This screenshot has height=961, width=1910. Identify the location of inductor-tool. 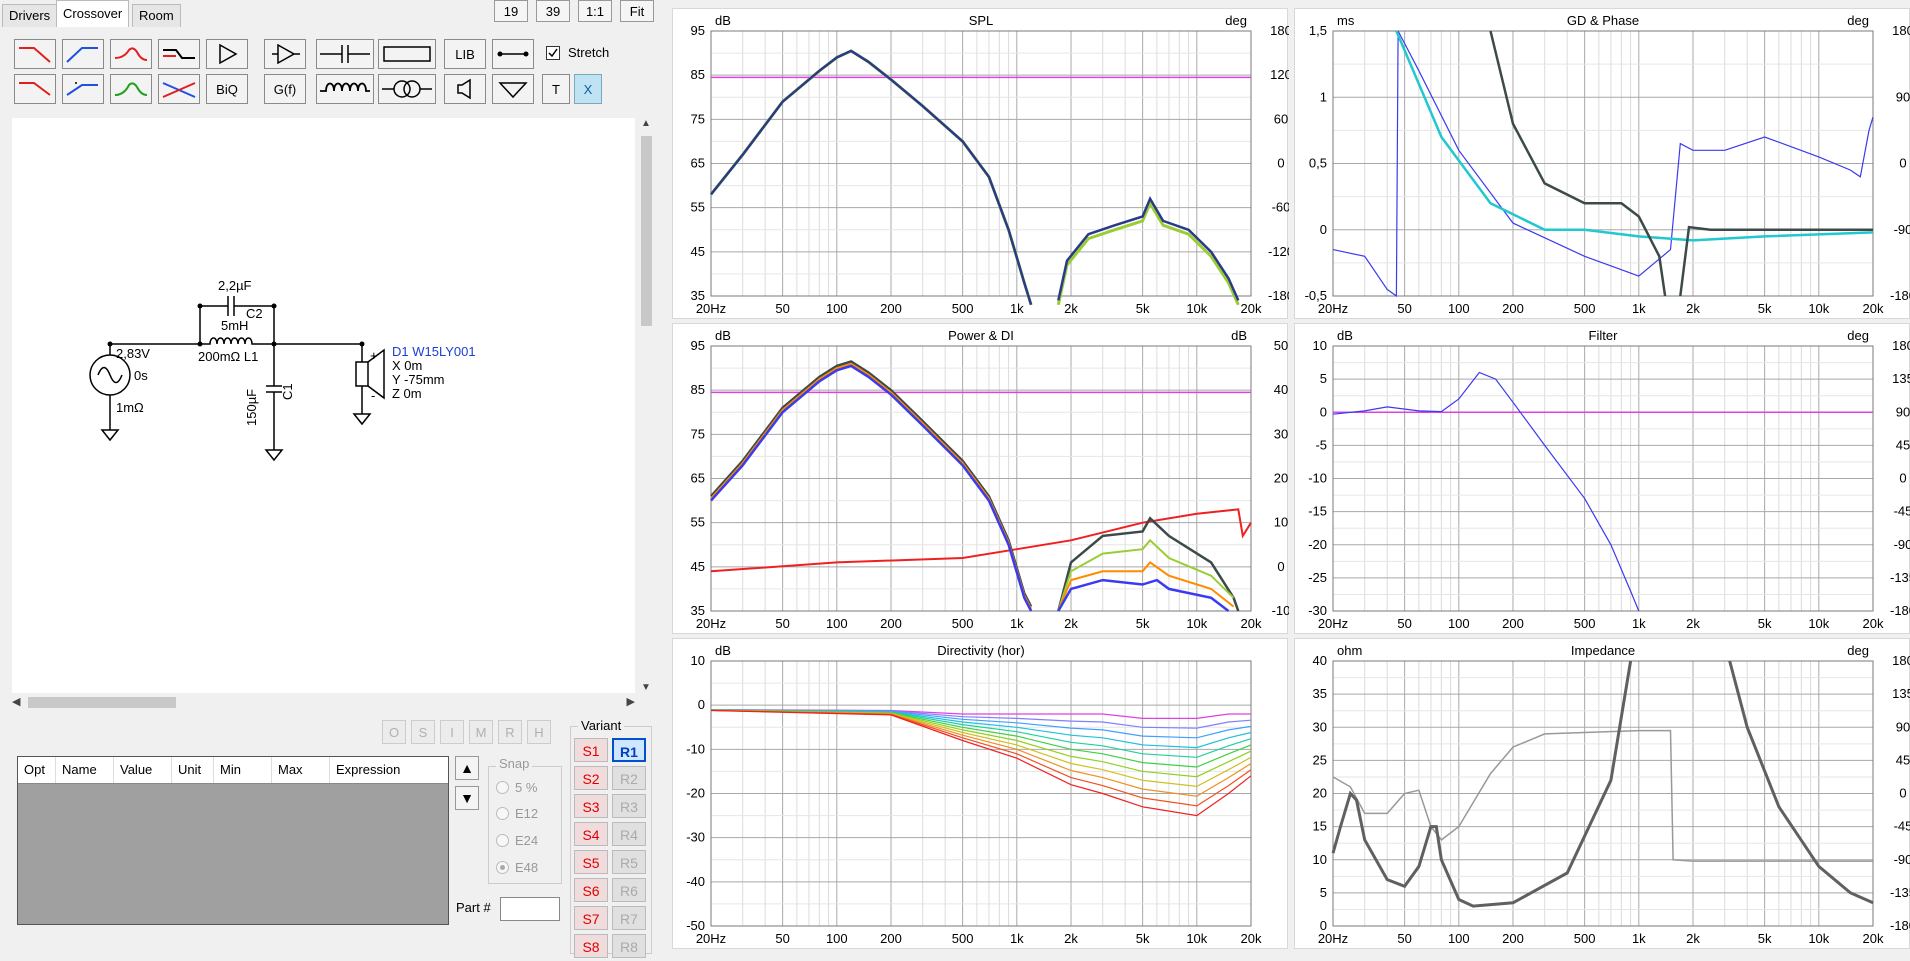
(345, 89).